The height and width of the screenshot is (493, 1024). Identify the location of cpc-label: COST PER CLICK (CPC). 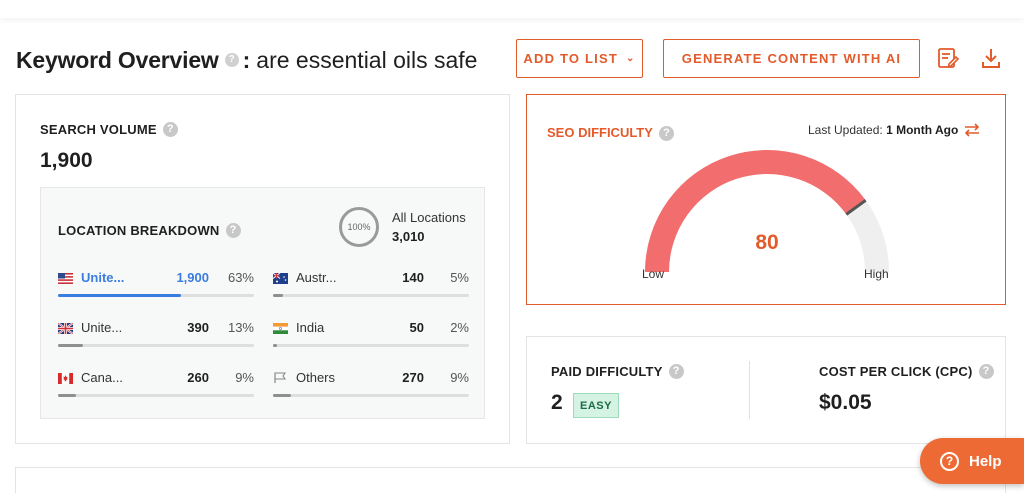
(896, 371).